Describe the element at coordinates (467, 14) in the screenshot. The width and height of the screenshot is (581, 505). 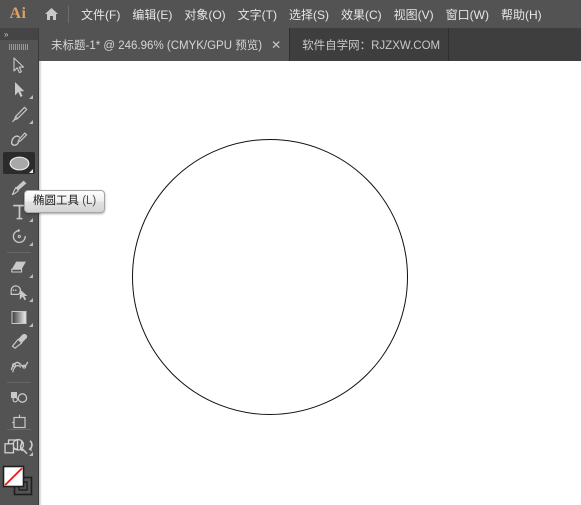
I see `menu-item-window: 窗口(W)` at that location.